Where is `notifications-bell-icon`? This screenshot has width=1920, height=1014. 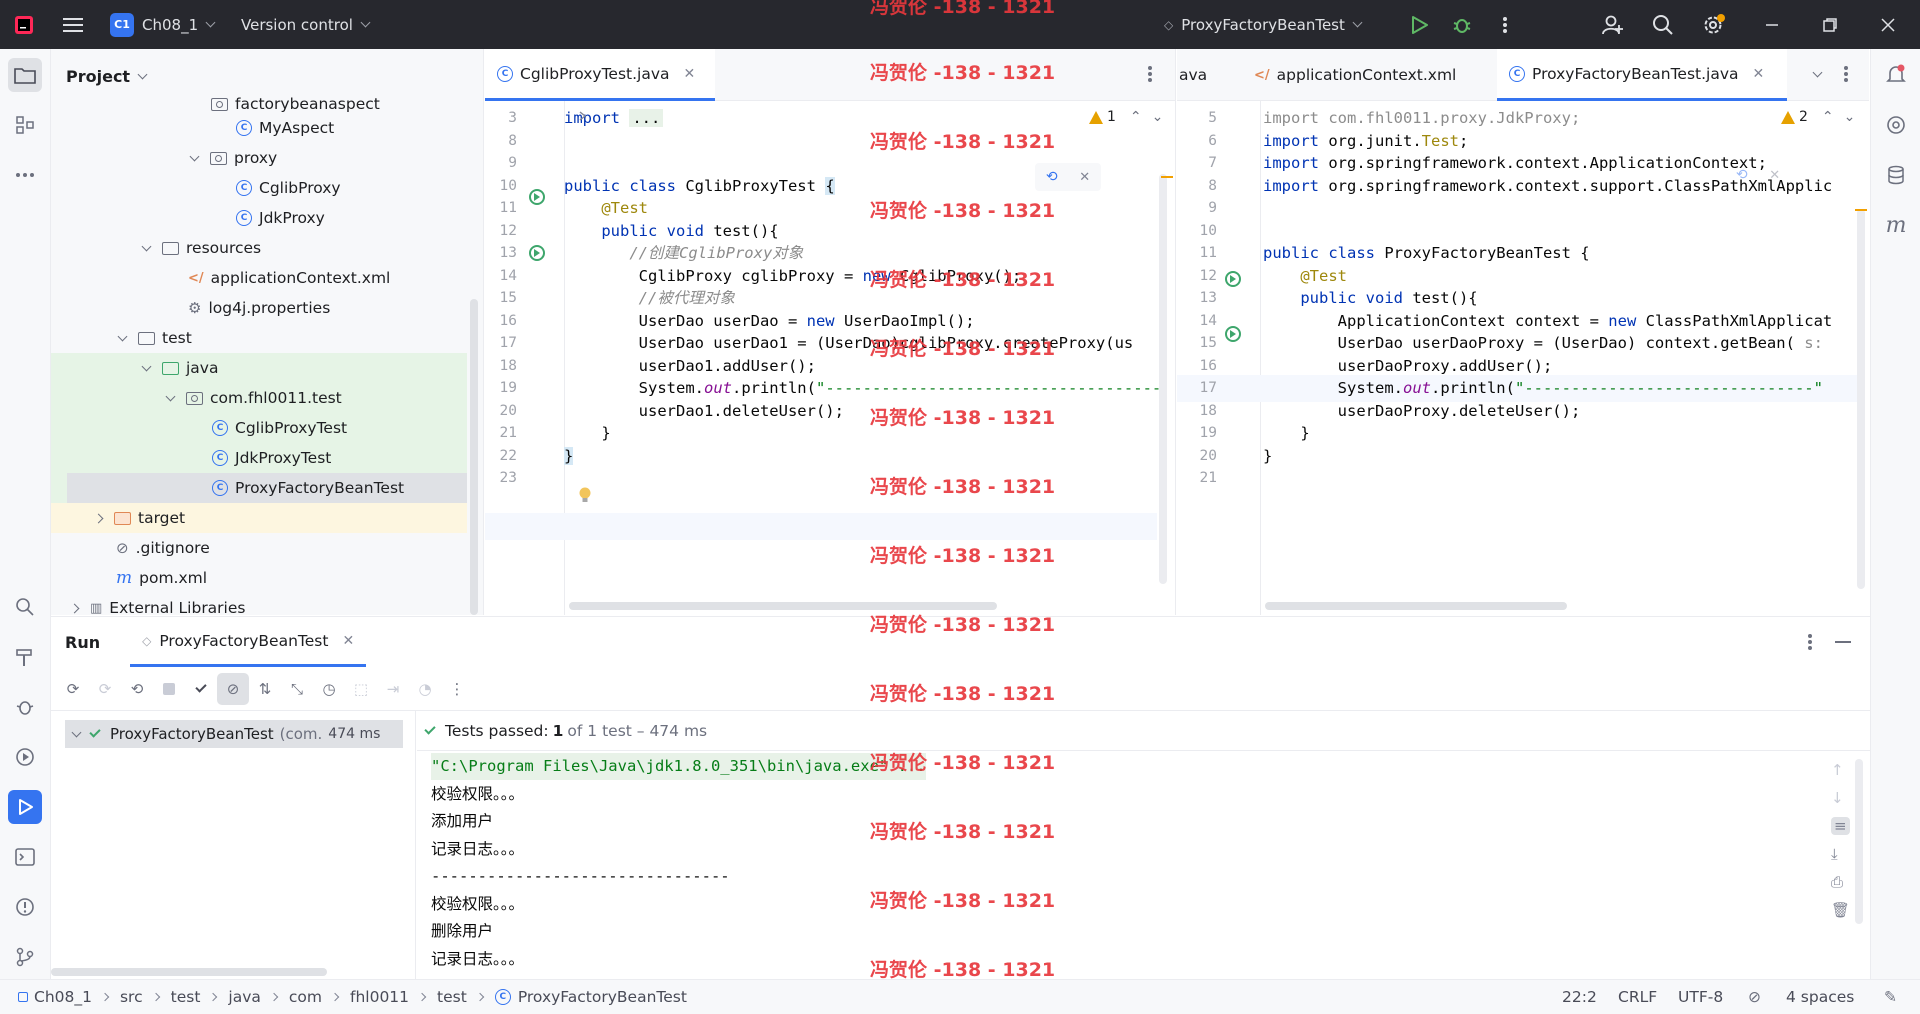
notifications-bell-icon is located at coordinates (1896, 75).